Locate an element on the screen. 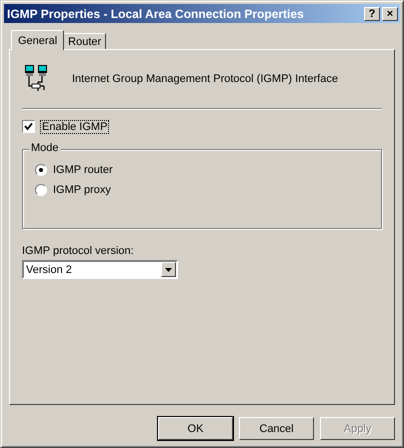 The image size is (404, 448). help-button: ? is located at coordinates (372, 13).